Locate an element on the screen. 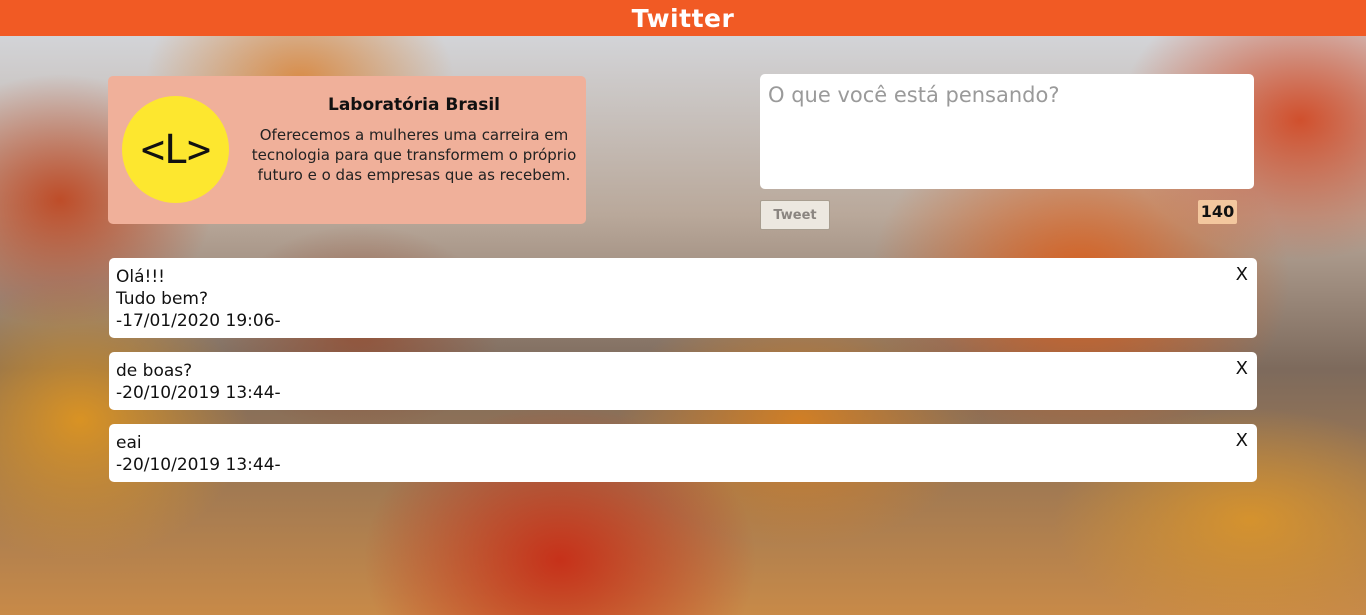 This screenshot has height=615, width=1366. tweet-card: de boas? -20/10/2019 13:44- X is located at coordinates (683, 381).